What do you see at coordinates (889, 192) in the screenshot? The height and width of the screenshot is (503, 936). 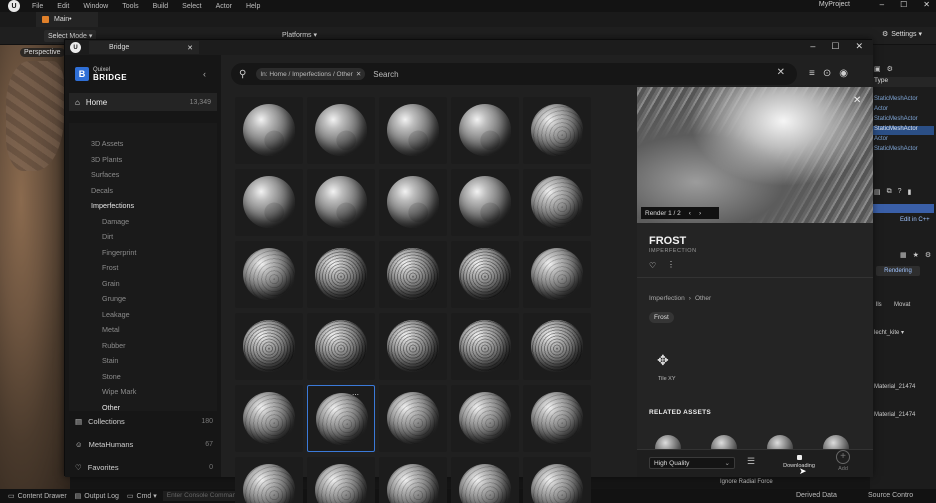 I see `graph-icon: ⧉` at bounding box center [889, 192].